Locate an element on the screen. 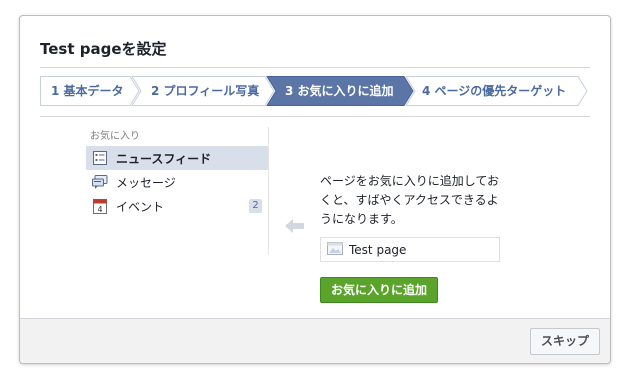 The image size is (627, 384). favorites-list: ニュースフィード メッセージ 4 イベント 2 is located at coordinates (177, 182).